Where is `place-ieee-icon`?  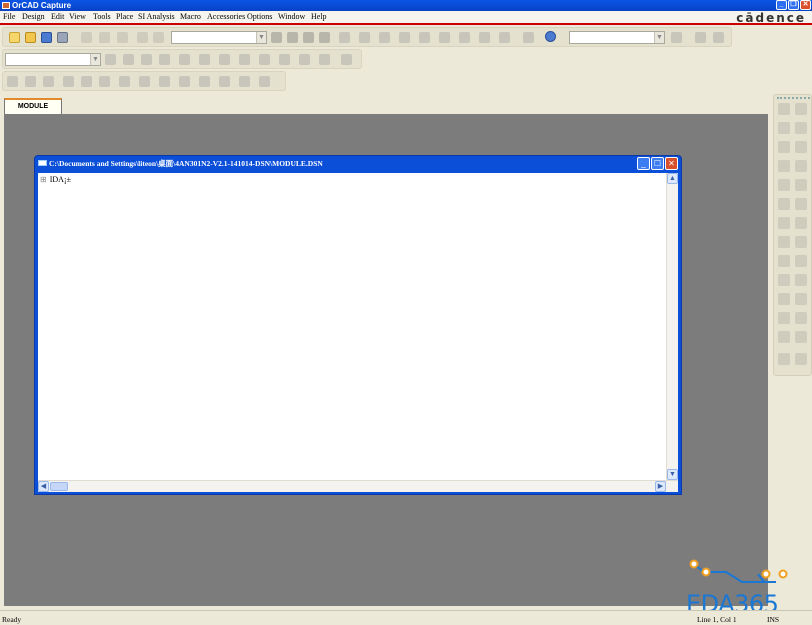
place-ieee-icon is located at coordinates (784, 318).